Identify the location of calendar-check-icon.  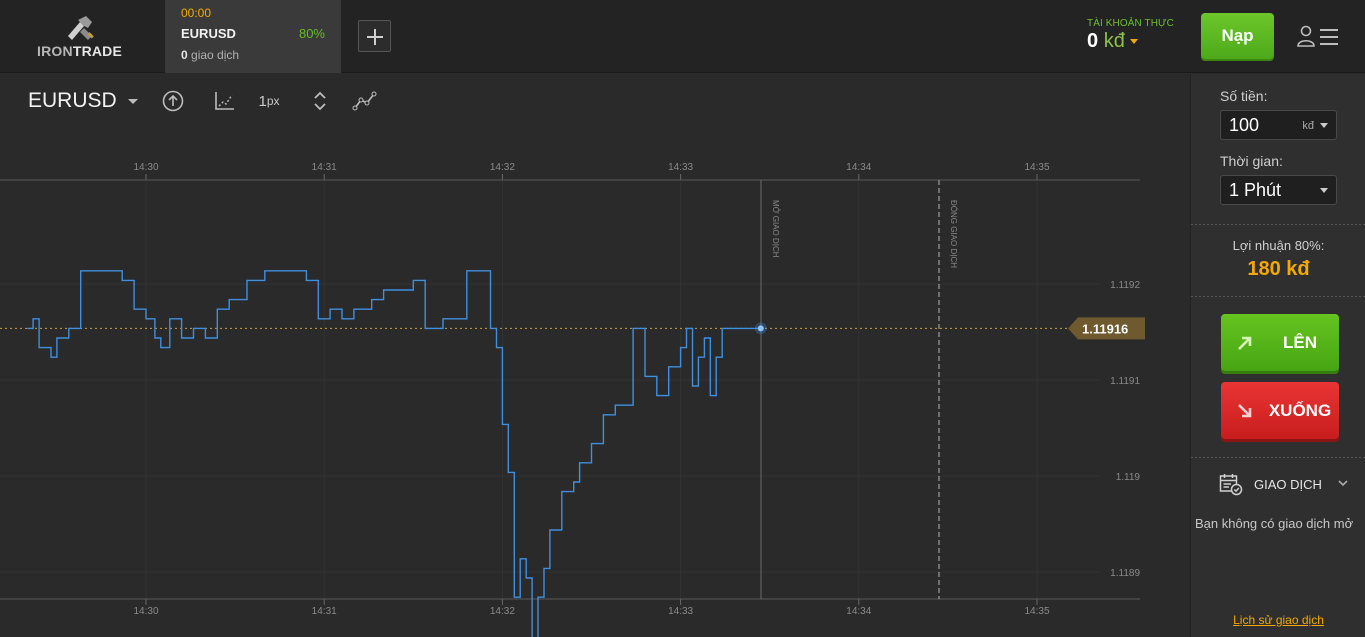
(1231, 485).